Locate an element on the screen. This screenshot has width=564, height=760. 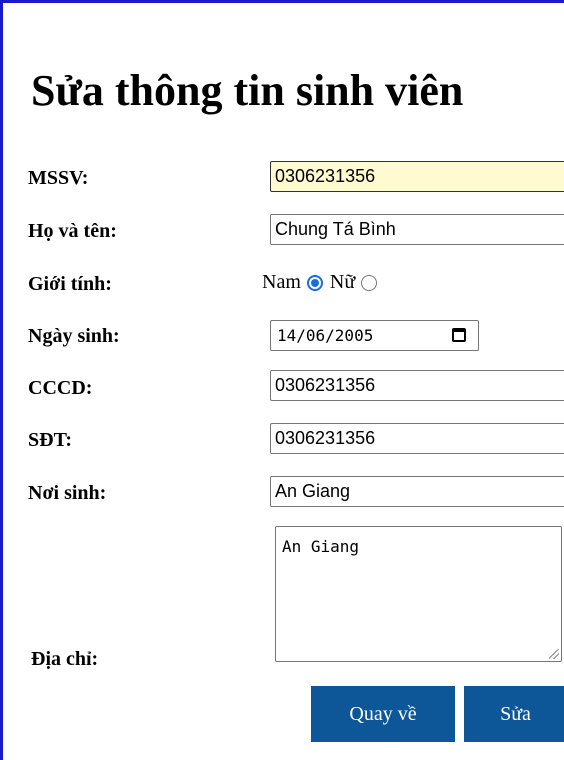
page-title: Sửa thông tin sinh viên is located at coordinates (247, 90).